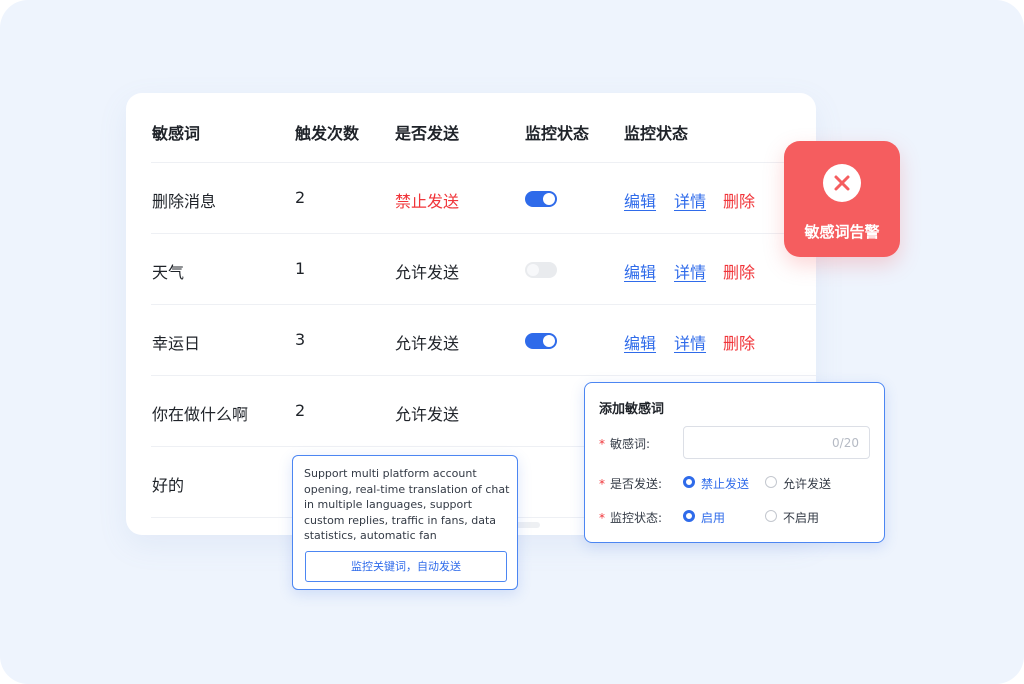 This screenshot has height=684, width=1024. I want to click on send-label-text: 是否发送:, so click(636, 484).